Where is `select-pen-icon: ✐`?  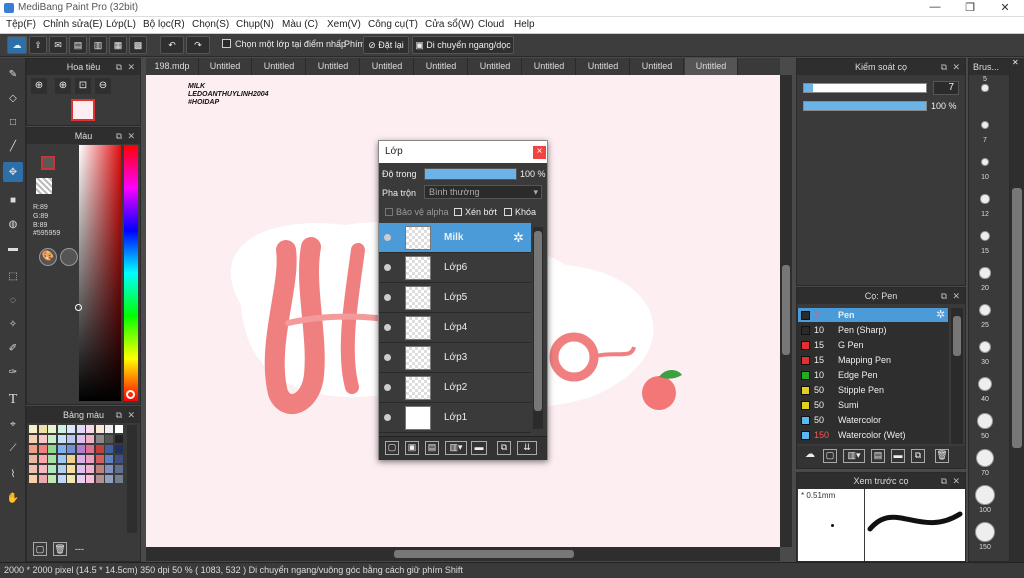 select-pen-icon: ✐ is located at coordinates (13, 348).